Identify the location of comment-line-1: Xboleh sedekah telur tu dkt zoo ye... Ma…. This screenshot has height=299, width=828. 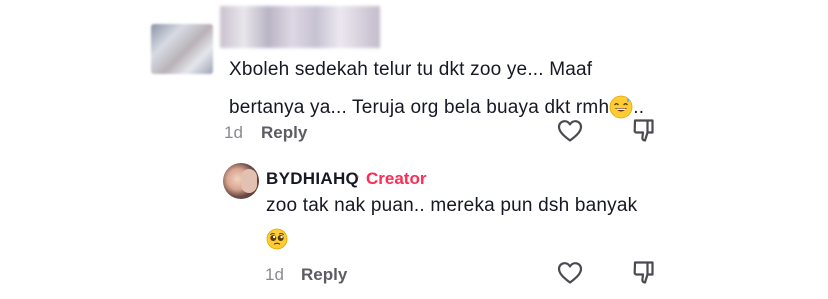
(411, 69).